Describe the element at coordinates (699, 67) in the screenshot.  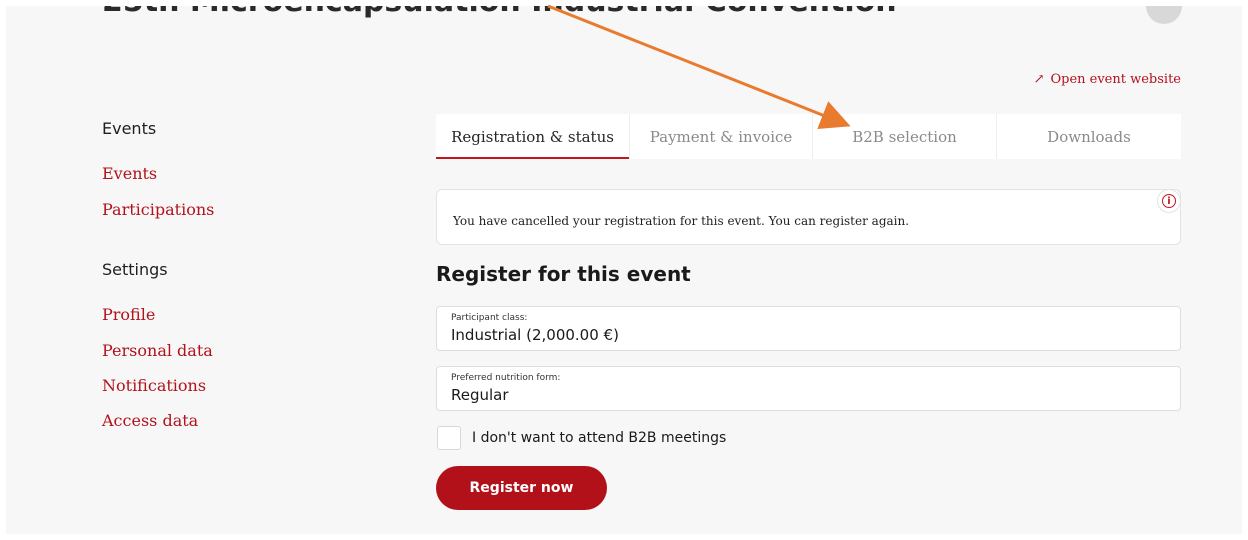
I see `annotation-arrow-icon` at that location.